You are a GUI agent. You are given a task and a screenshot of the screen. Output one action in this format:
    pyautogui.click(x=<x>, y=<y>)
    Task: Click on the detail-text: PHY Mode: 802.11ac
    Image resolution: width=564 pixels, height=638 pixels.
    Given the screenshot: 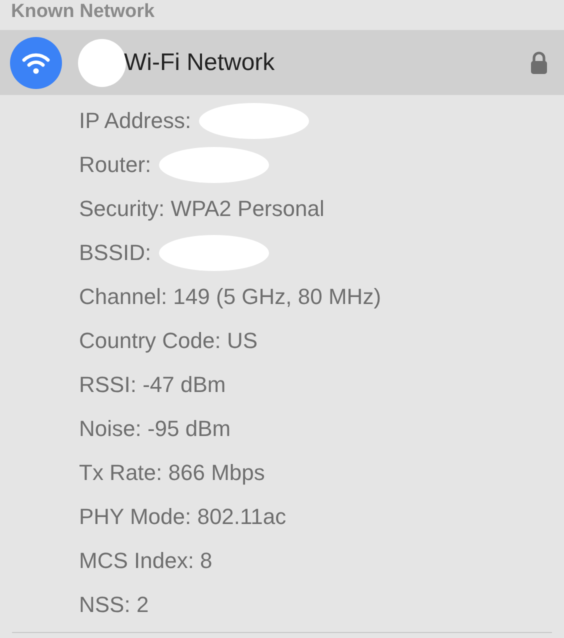 What is the action you would take?
    pyautogui.click(x=182, y=517)
    